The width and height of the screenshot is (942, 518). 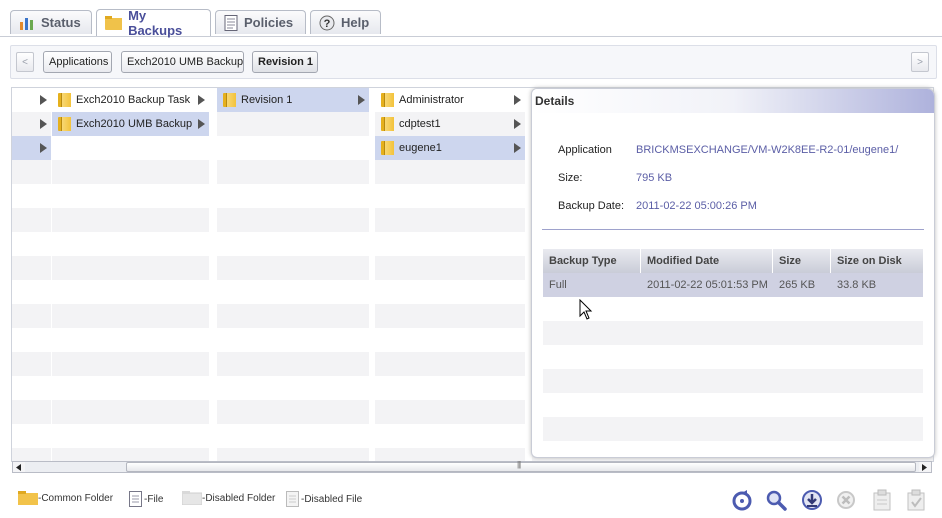 I want to click on disabled-file-icon, so click(x=292, y=499).